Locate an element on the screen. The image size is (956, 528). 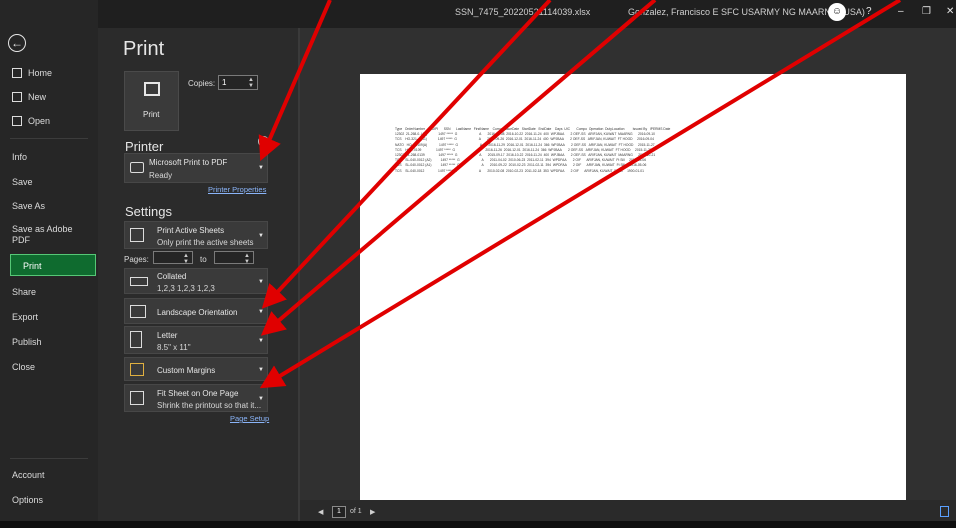
printer-section-title: Printer is located at coordinates (144, 146).